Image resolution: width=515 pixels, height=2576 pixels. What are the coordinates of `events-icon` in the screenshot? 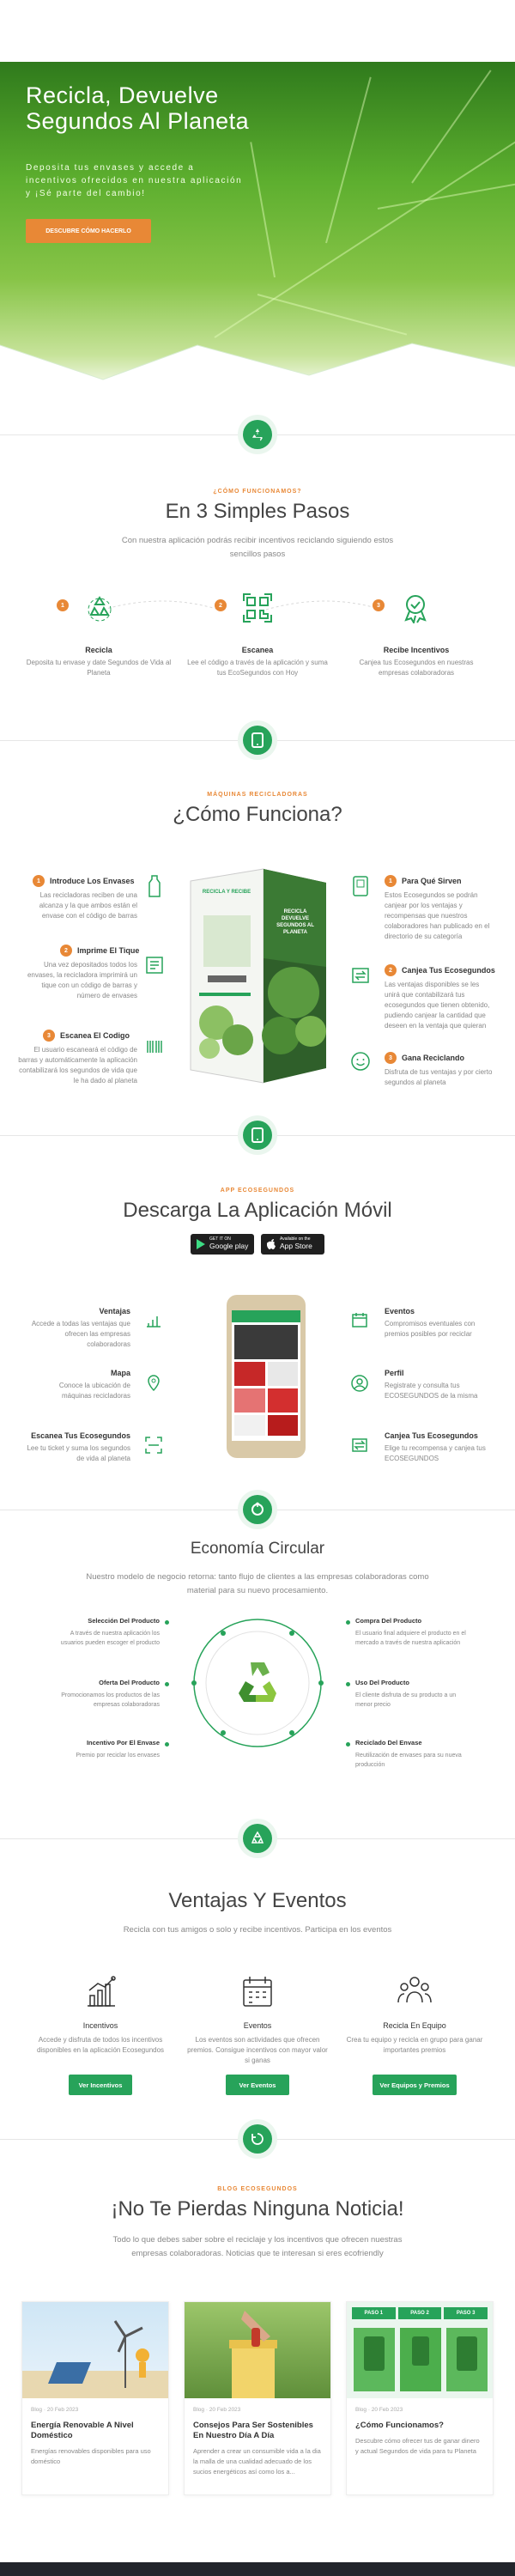 It's located at (359, 1320).